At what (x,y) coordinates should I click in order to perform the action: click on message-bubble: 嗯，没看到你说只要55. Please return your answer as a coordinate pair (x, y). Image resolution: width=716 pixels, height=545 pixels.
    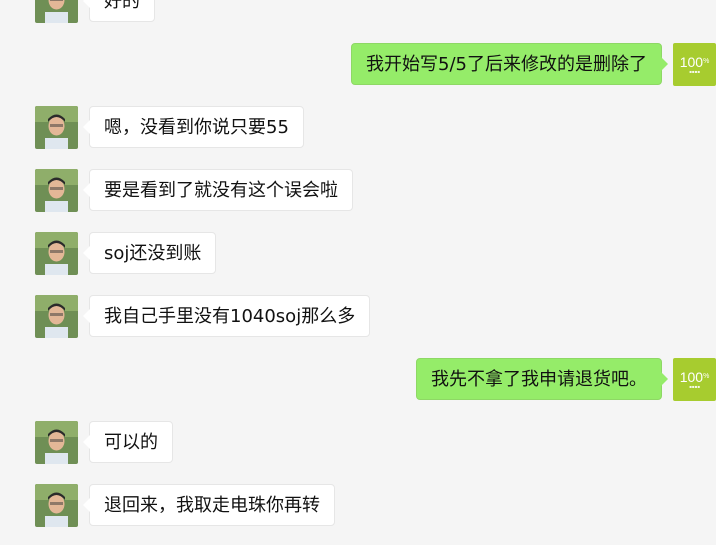
    Looking at the image, I should click on (193, 127).